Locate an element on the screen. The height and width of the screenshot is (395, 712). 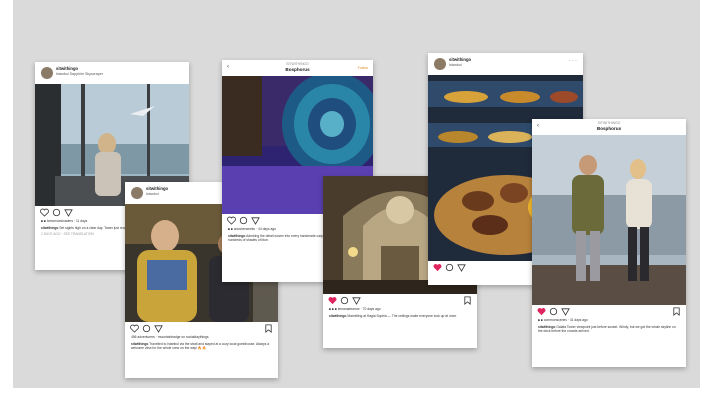
follow-button: Follow is located at coordinates (363, 68).